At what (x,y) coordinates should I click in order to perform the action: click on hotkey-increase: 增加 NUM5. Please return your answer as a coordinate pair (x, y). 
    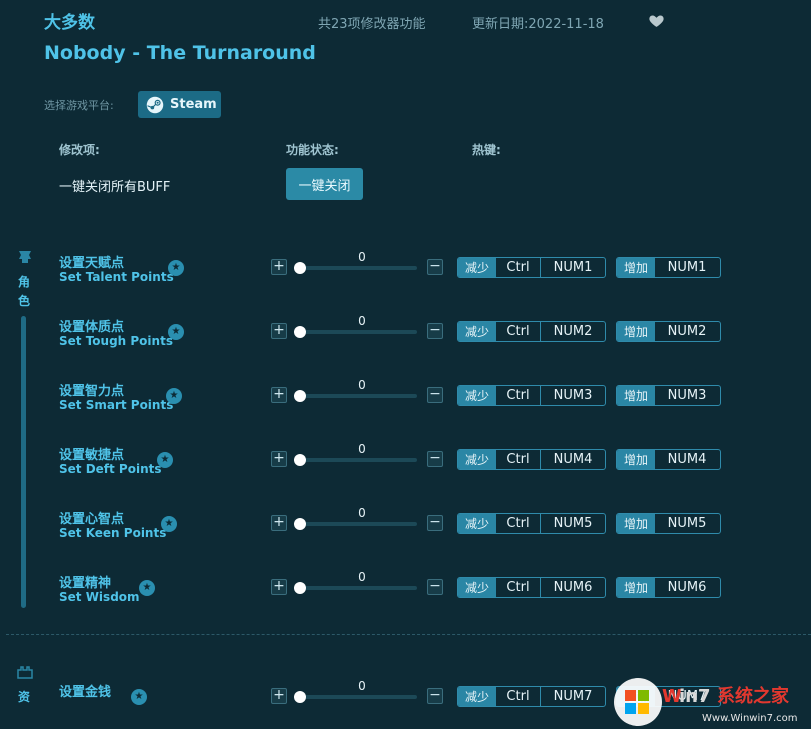
    Looking at the image, I should click on (668, 523).